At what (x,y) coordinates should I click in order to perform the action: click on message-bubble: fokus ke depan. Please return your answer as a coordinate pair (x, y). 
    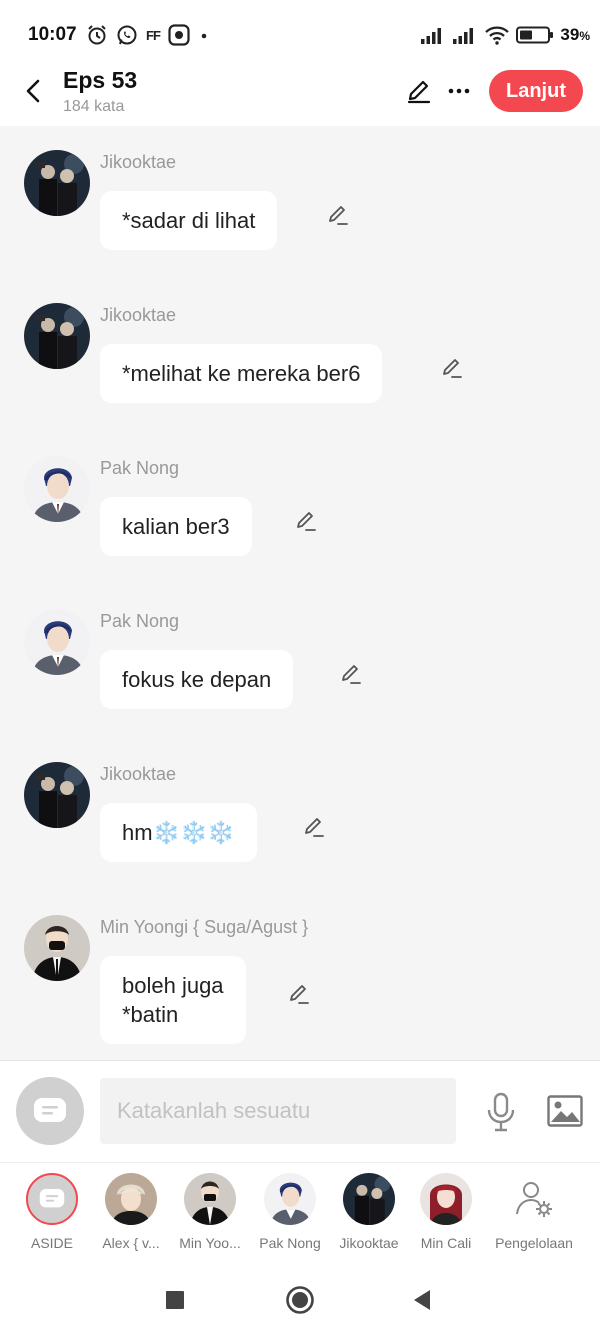
    Looking at the image, I should click on (197, 679).